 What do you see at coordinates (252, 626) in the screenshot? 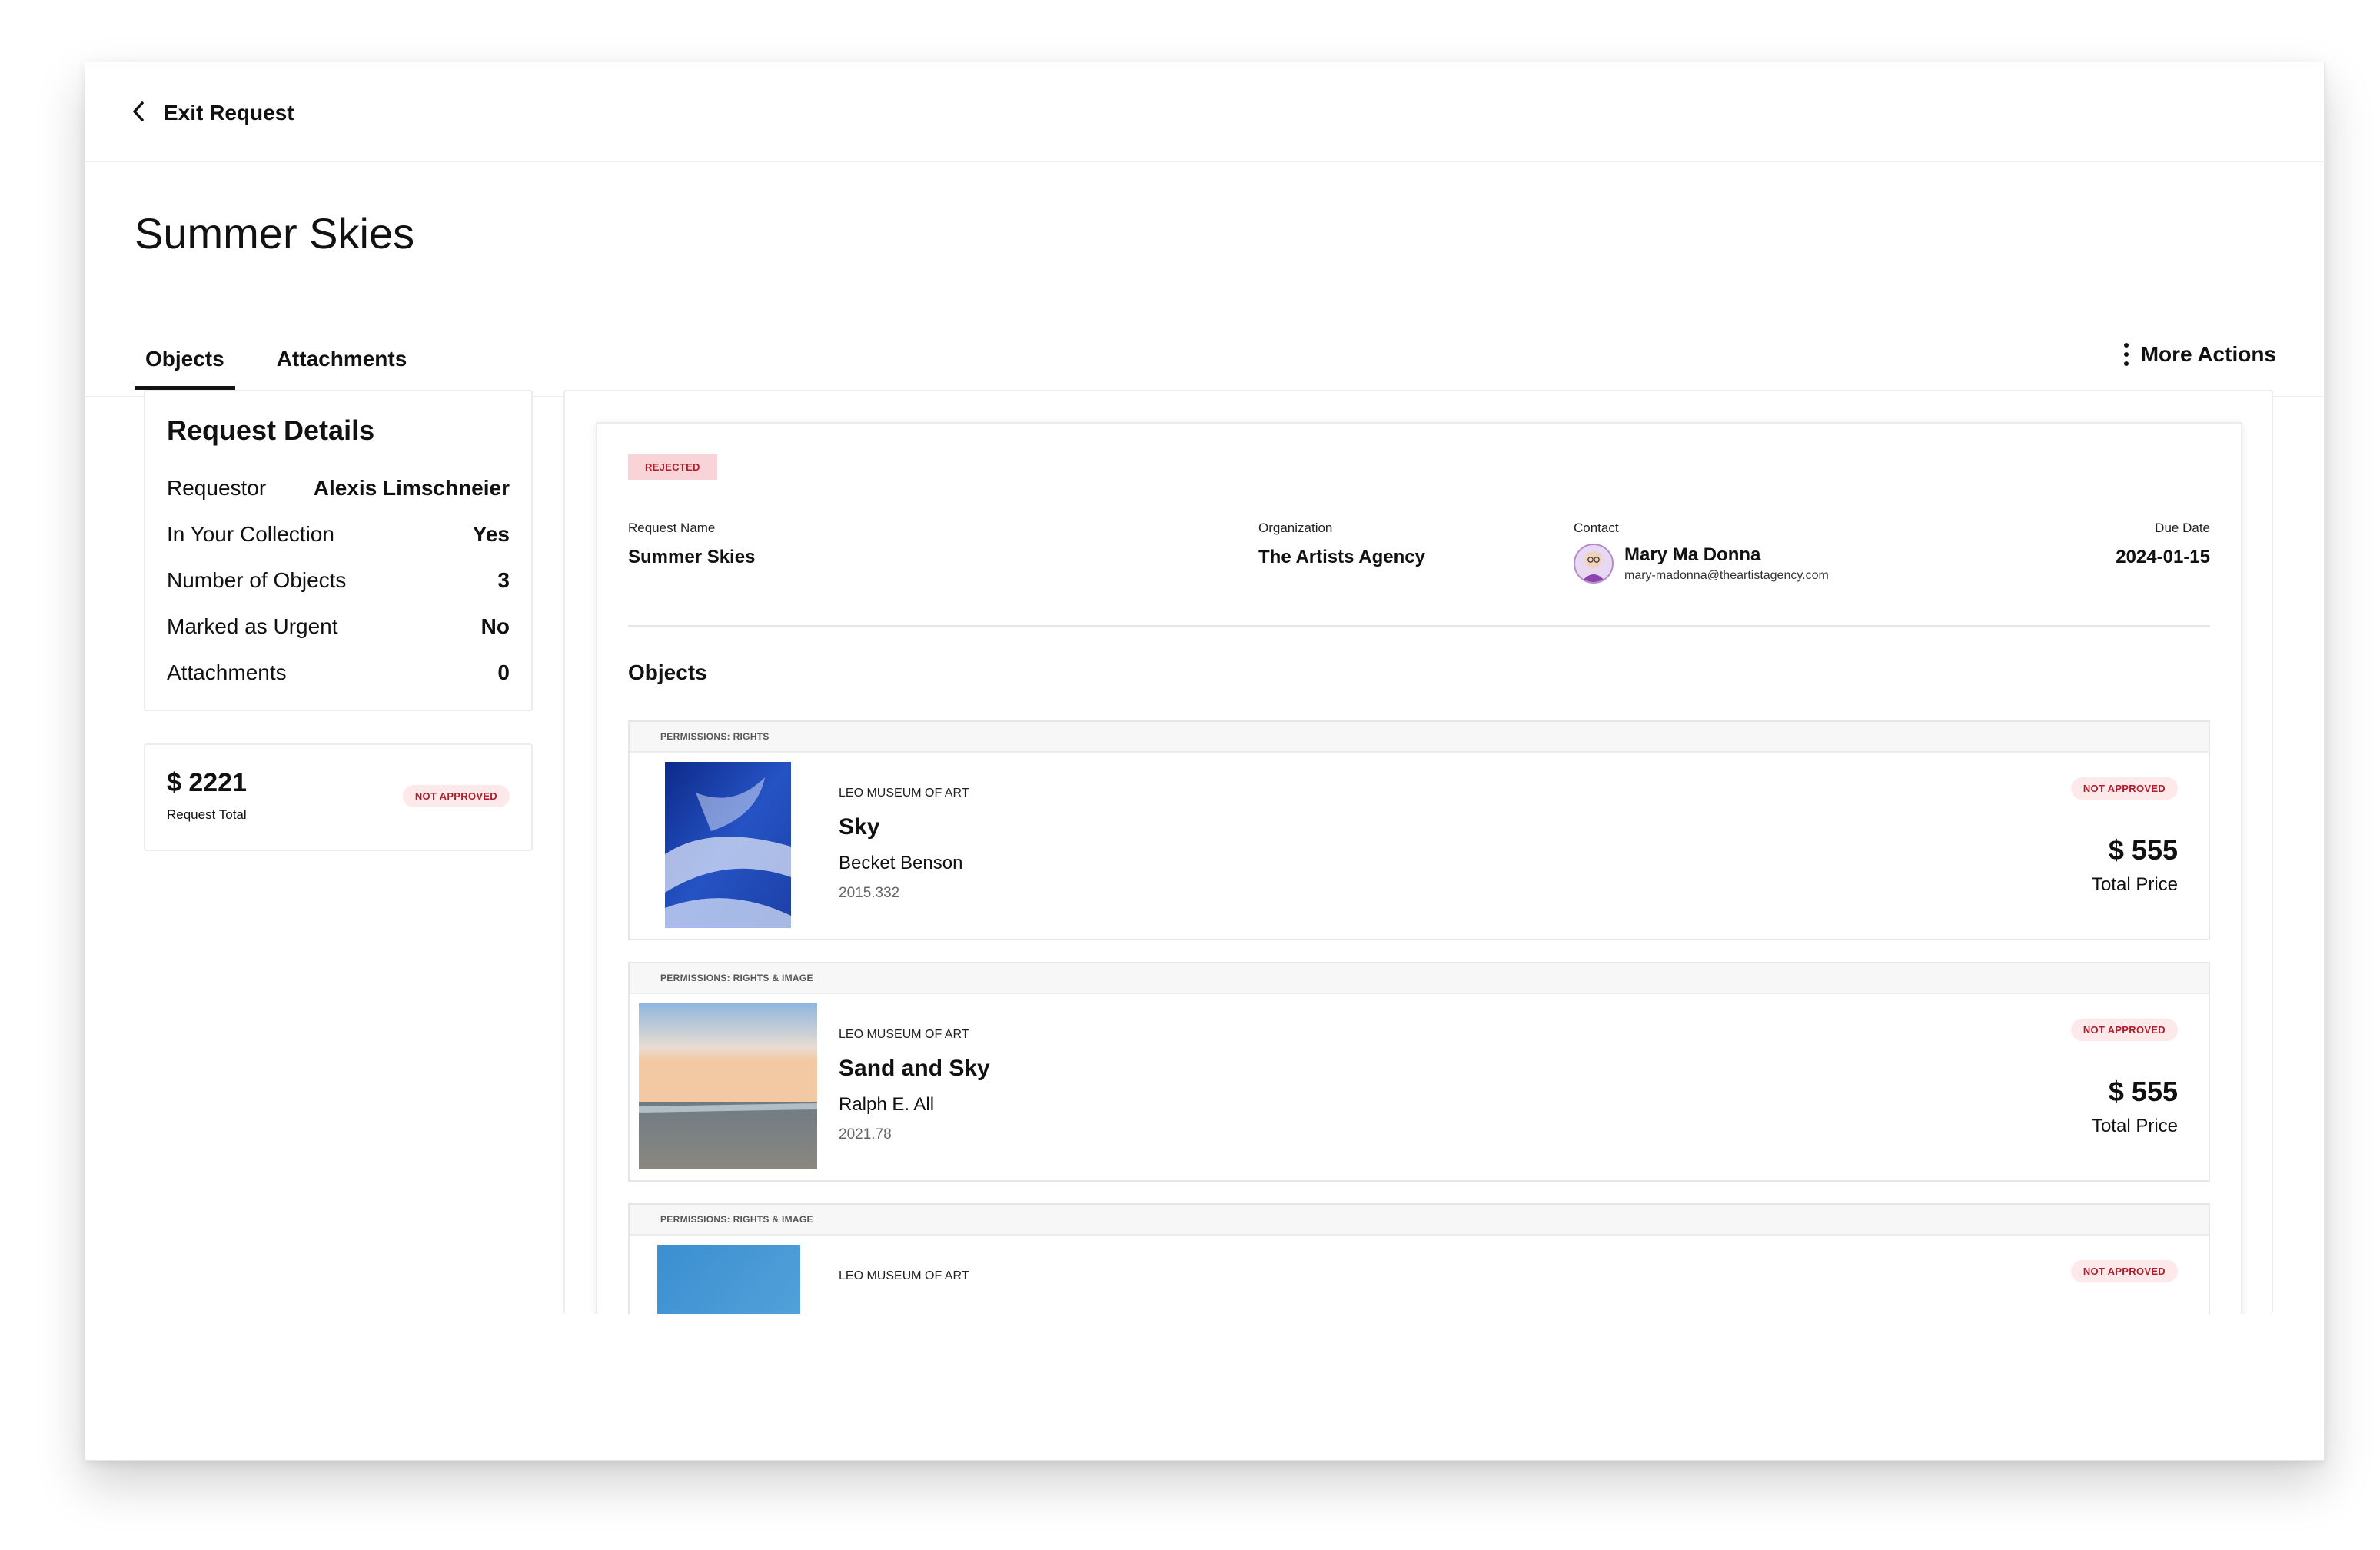
I see `detail-label: Marked as Urgent` at bounding box center [252, 626].